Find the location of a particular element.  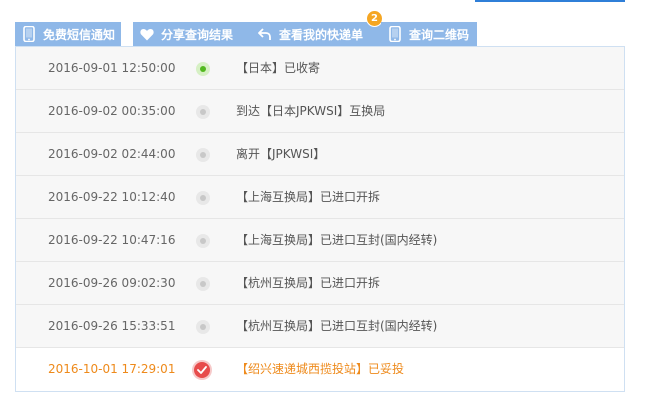

top-accent-strip is located at coordinates (550, 1).